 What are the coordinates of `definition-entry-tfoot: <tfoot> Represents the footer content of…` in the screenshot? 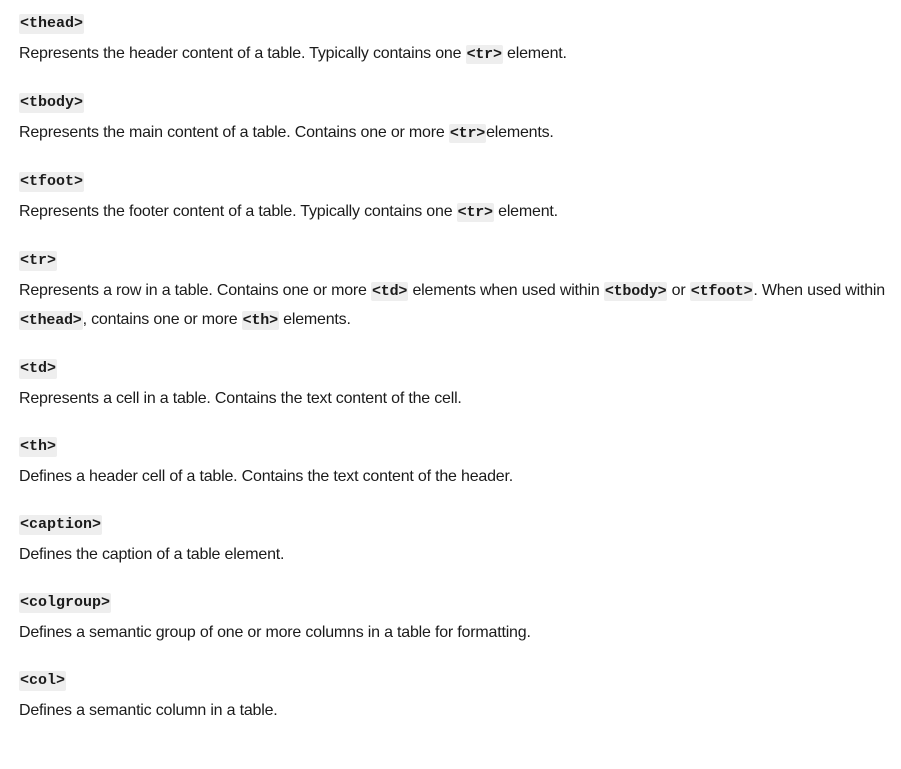 It's located at (454, 199).